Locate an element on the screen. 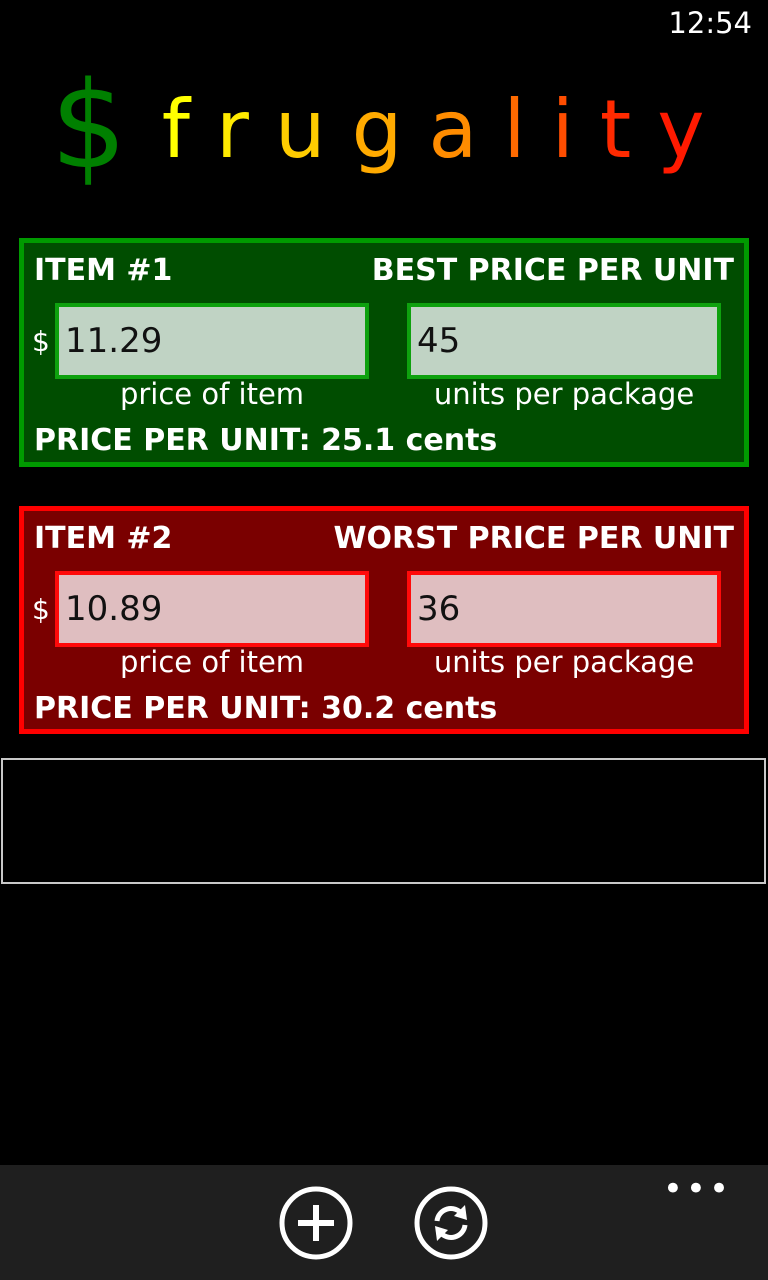 This screenshot has height=1280, width=768. item-title: ITEM #1 is located at coordinates (103, 270).